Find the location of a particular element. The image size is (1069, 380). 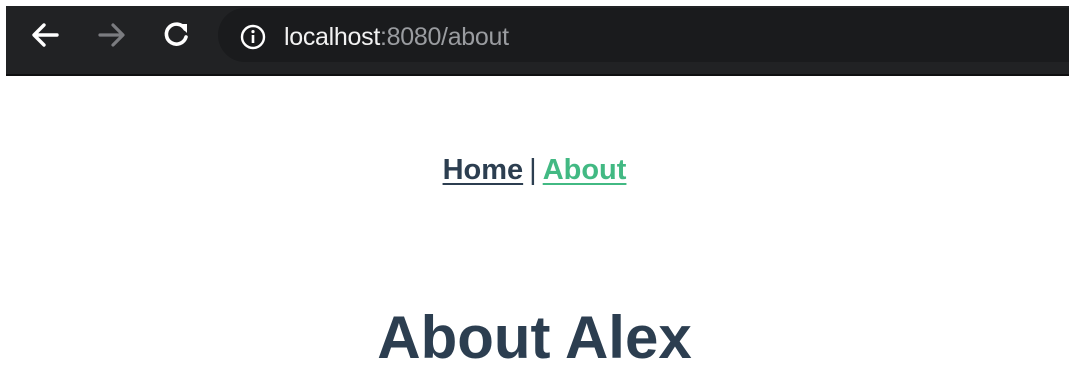

url-path: :8080/about is located at coordinates (444, 37).